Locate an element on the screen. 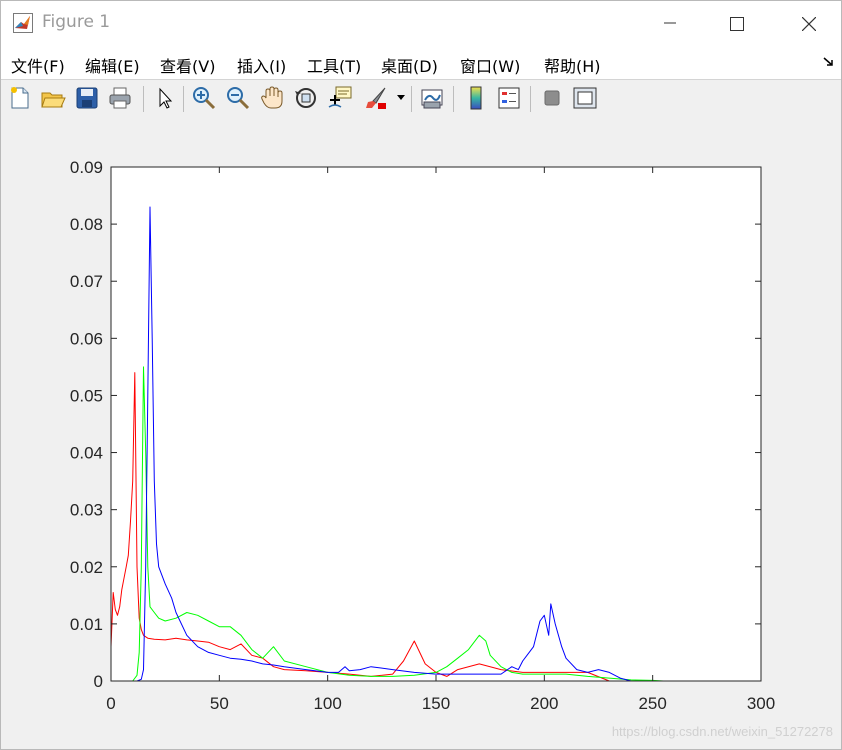 The width and height of the screenshot is (842, 750). show-plot-tools-icon is located at coordinates (585, 98).